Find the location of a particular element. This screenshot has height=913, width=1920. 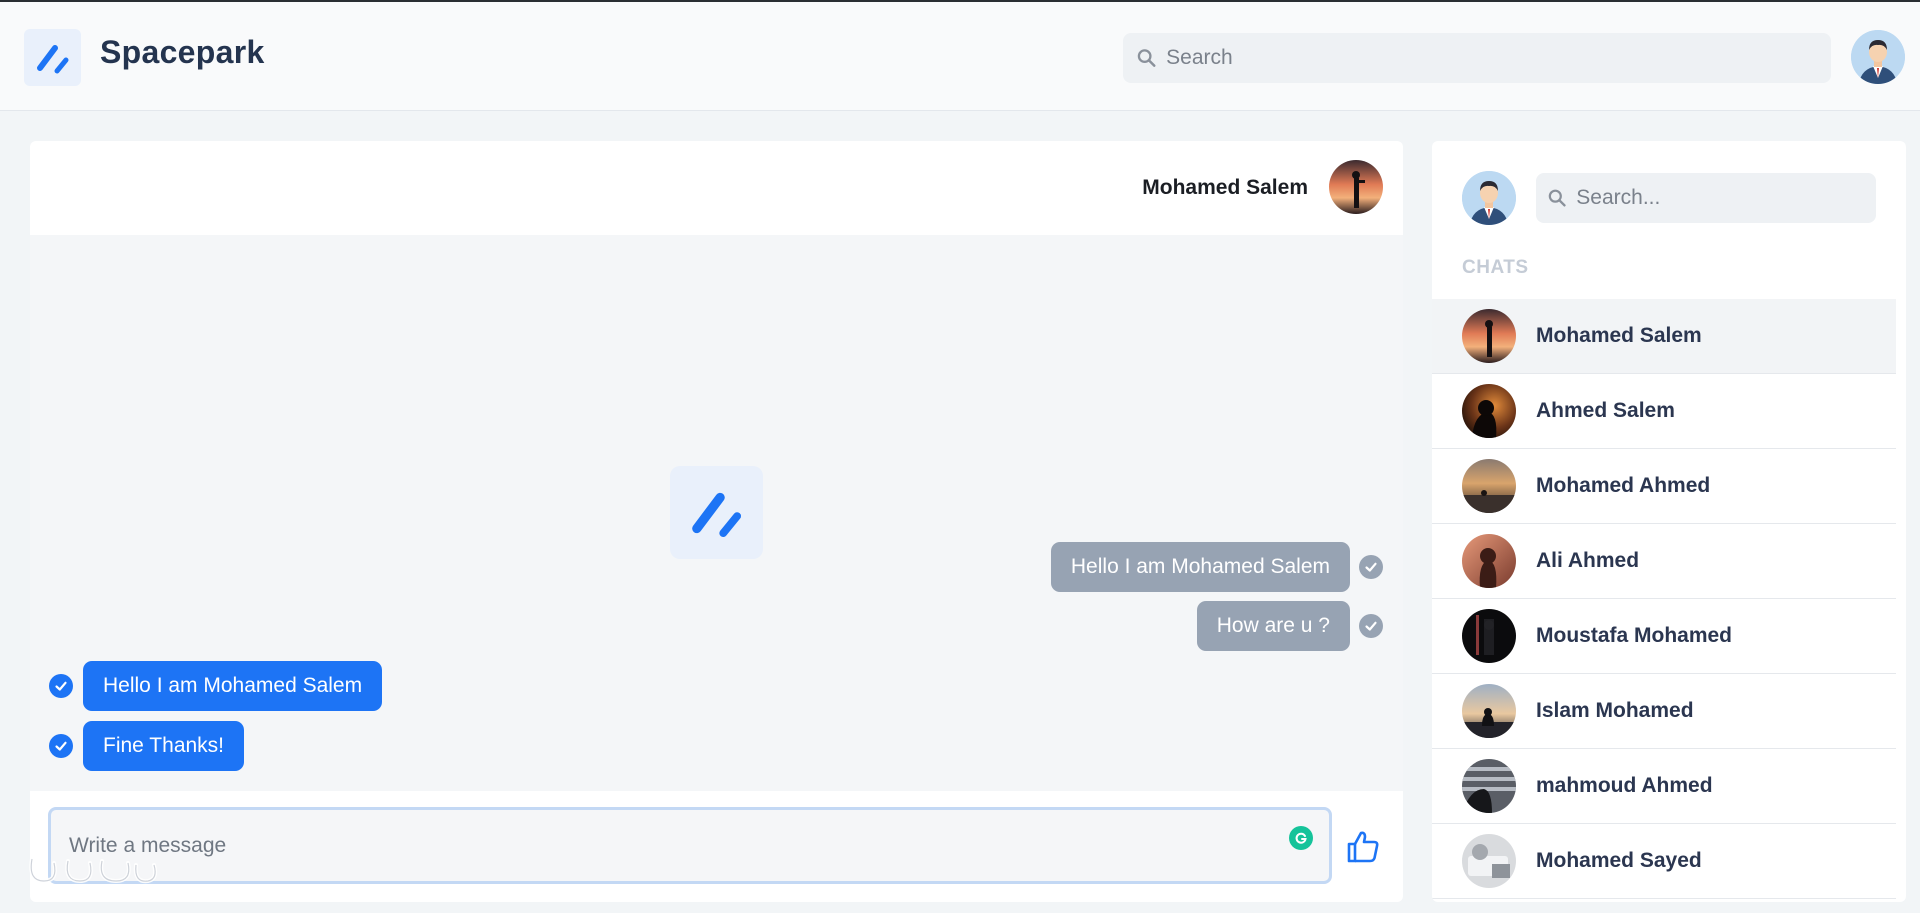

message-composer is located at coordinates (716, 846).